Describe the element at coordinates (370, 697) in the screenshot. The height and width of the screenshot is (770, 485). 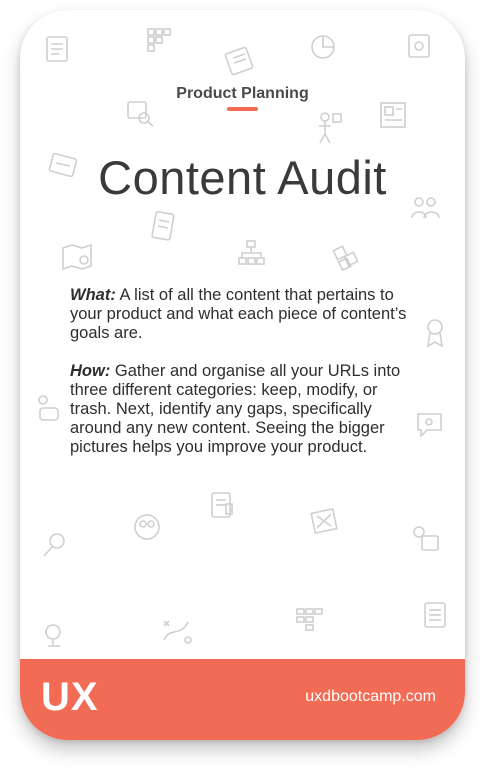
I see `website-link: uxdbootcamp.com` at that location.